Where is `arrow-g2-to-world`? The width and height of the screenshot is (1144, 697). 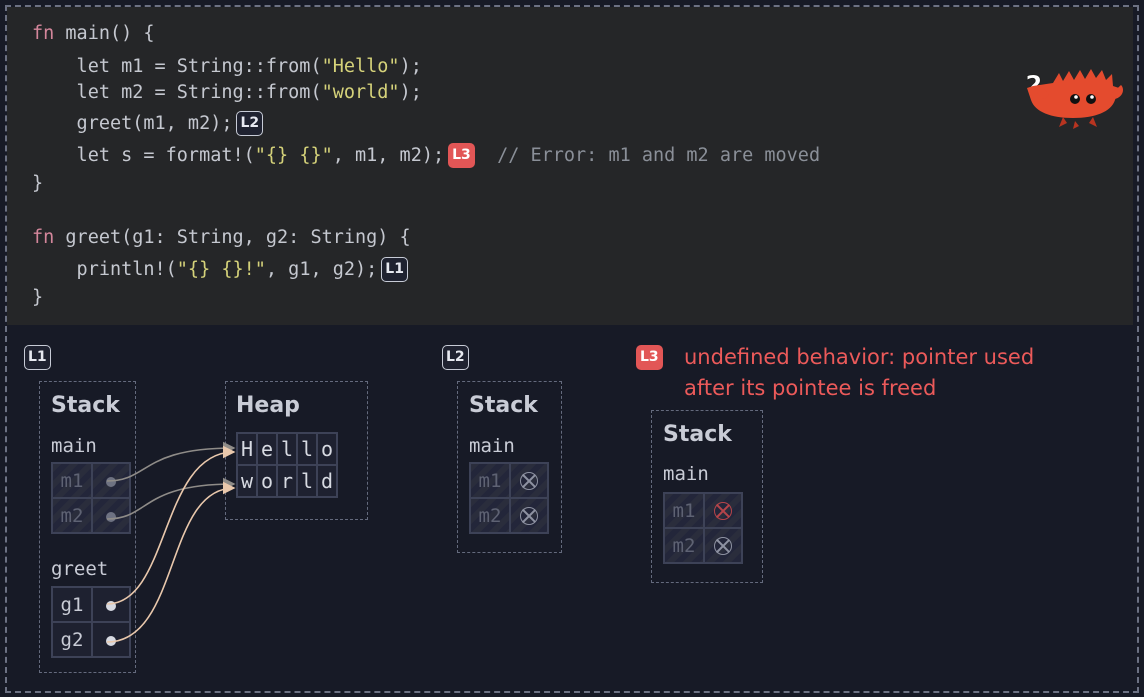 arrow-g2-to-world is located at coordinates (171, 562).